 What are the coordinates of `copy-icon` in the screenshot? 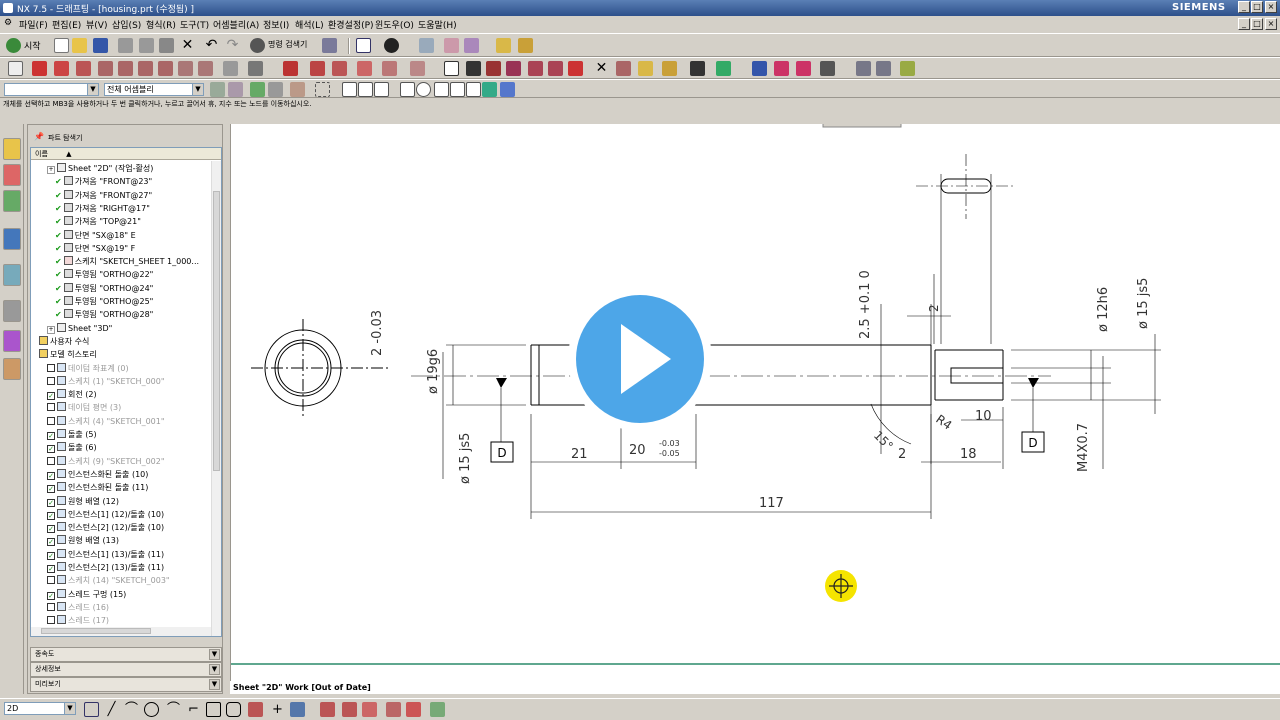 It's located at (146, 45).